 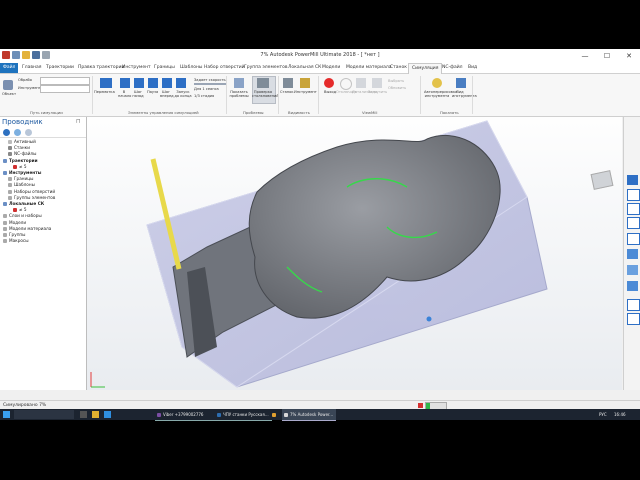 What do you see at coordinates (9, 68) in the screenshot?
I see `tab-file: Файл` at bounding box center [9, 68].